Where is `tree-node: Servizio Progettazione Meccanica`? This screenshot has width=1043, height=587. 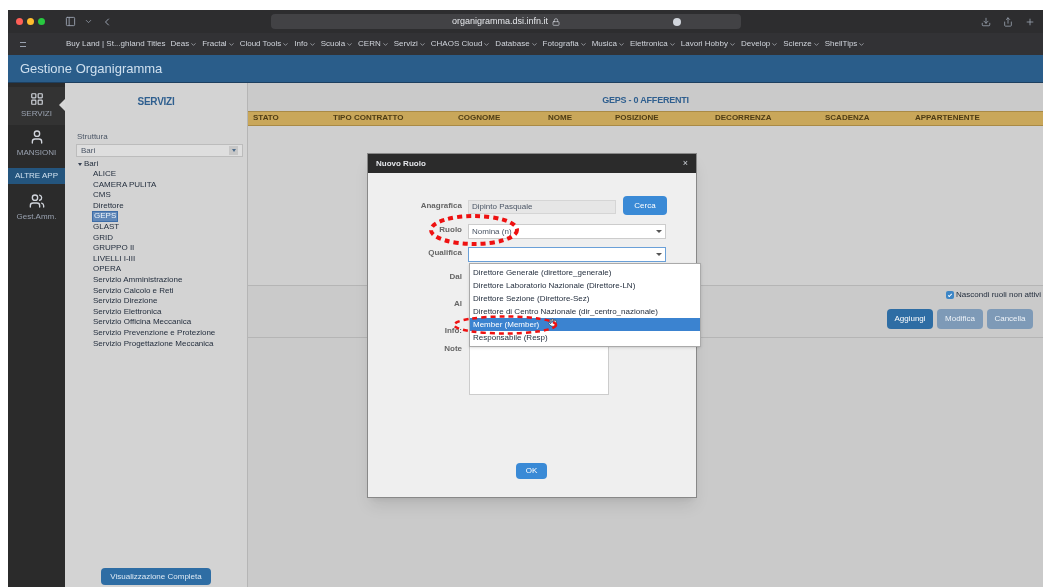
tree-node: Servizio Progettazione Meccanica is located at coordinates (153, 344).